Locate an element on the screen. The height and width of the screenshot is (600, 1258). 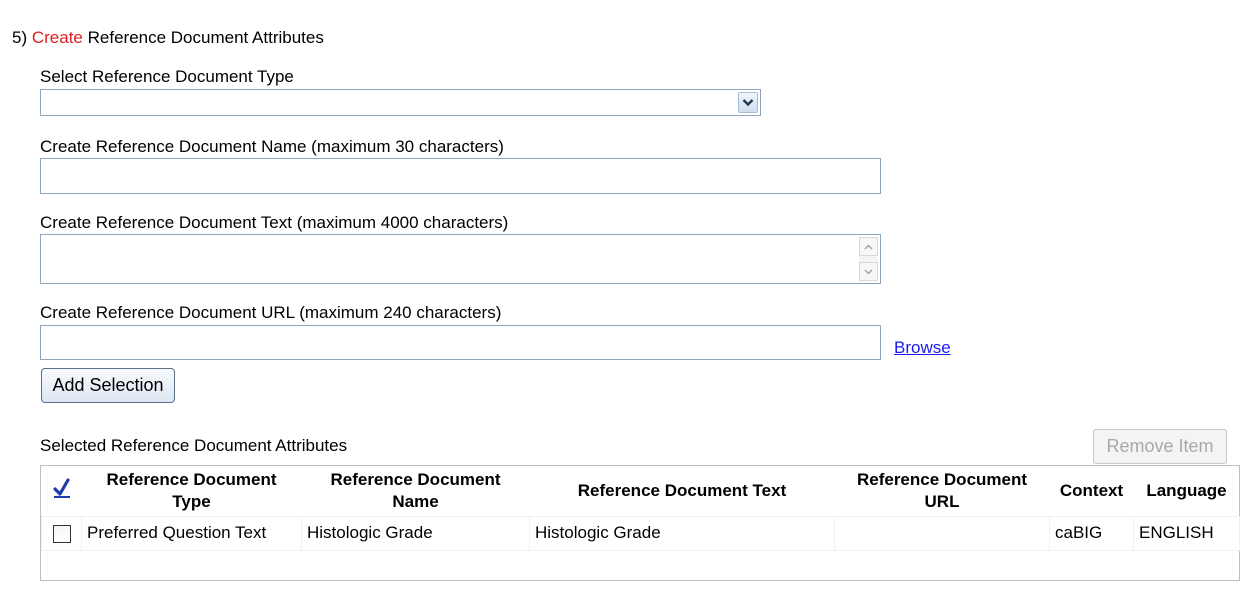
column-header-text: Reference Document Text is located at coordinates (682, 490).